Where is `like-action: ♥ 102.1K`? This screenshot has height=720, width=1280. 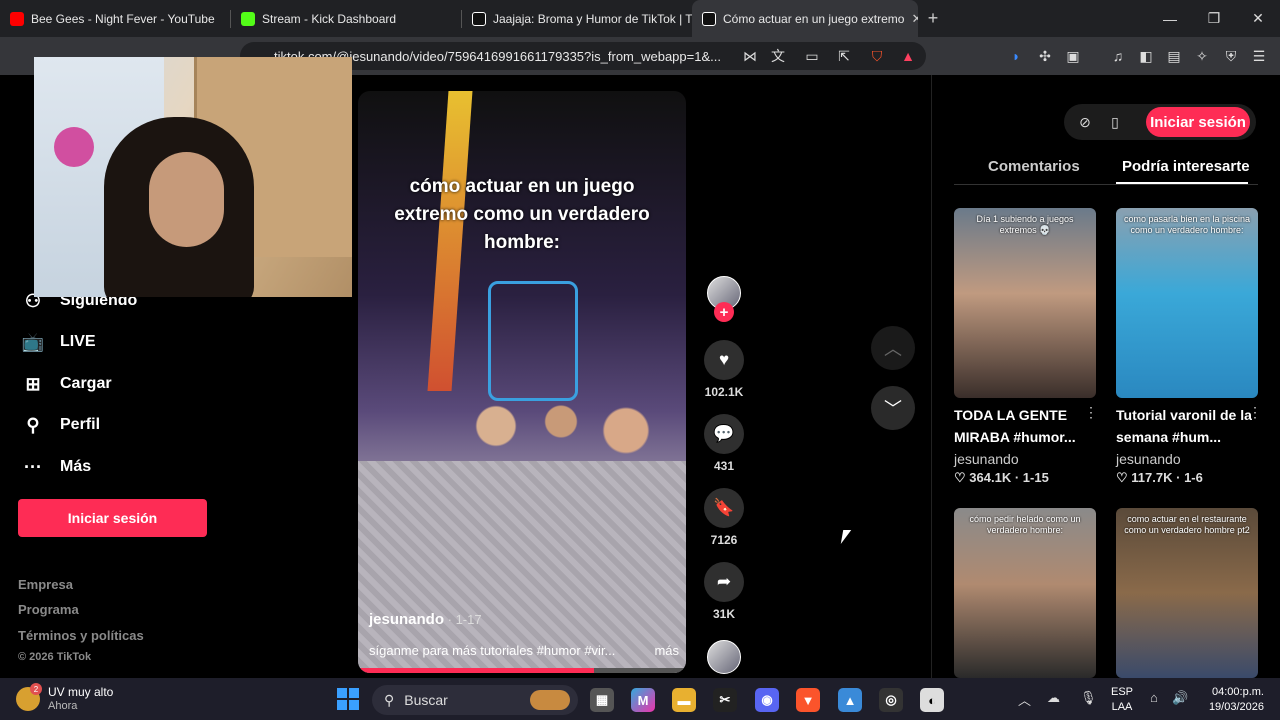
like-action: ♥ 102.1K is located at coordinates (724, 369).